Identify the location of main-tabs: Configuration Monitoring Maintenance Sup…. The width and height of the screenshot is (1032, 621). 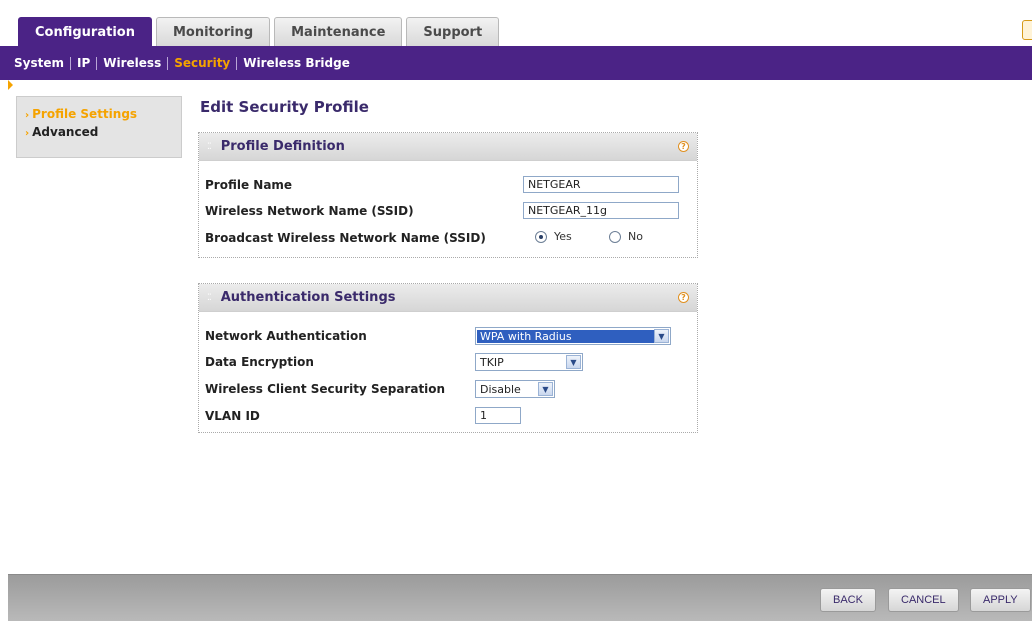
(259, 31).